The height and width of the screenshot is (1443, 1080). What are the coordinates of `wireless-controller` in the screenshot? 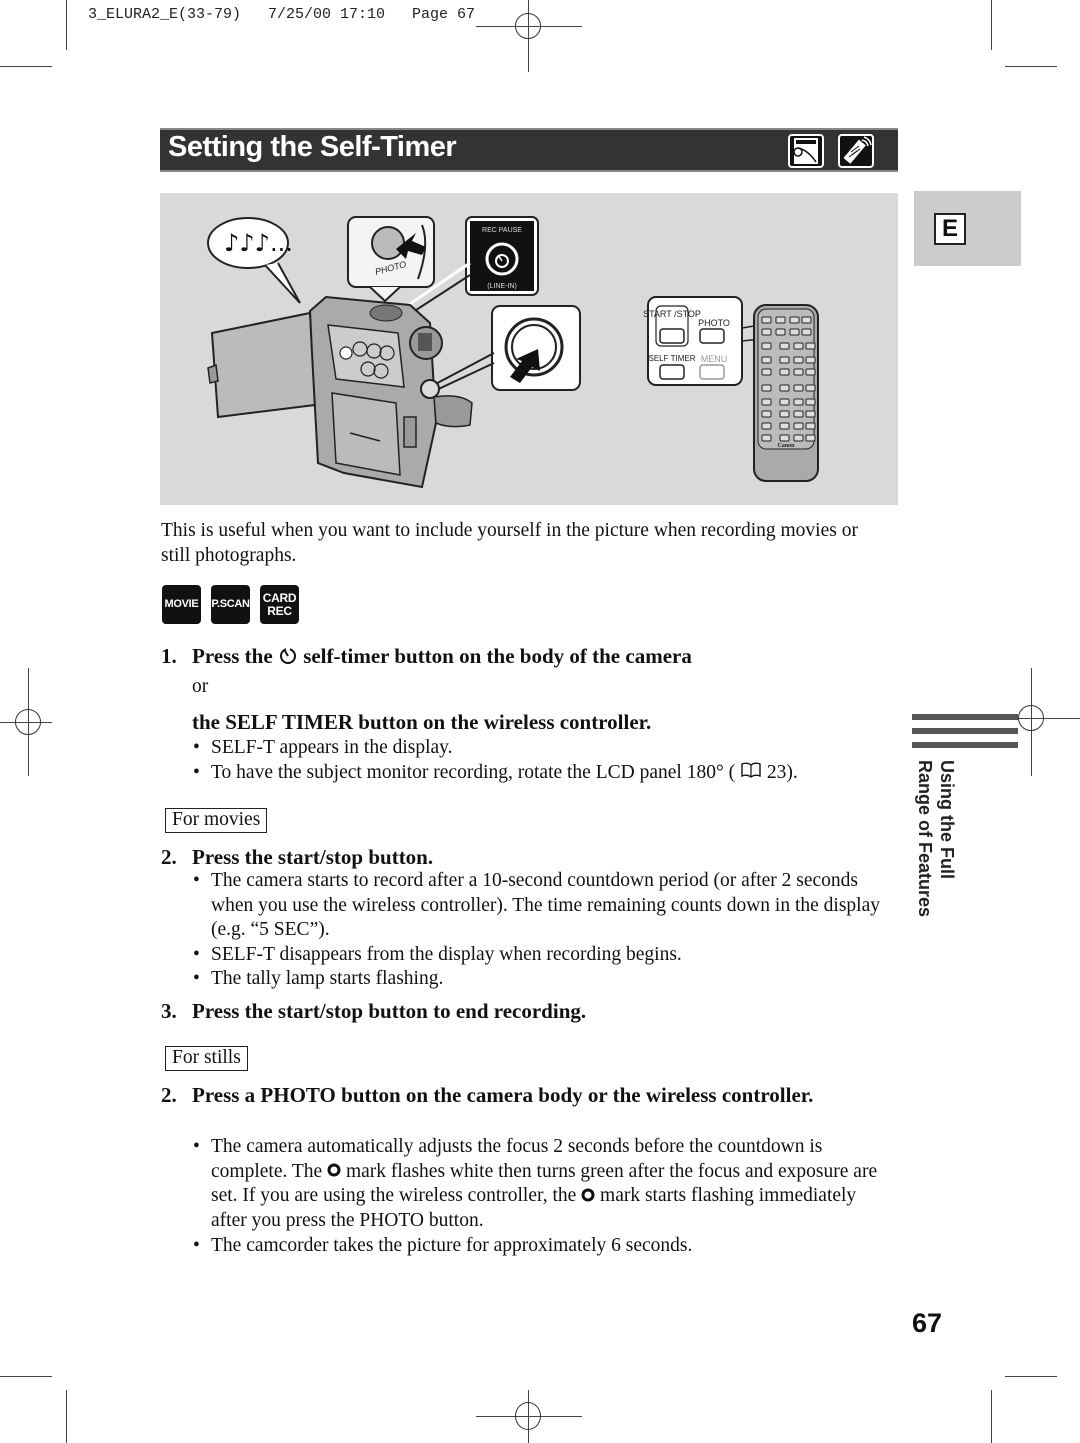 It's located at (786, 393).